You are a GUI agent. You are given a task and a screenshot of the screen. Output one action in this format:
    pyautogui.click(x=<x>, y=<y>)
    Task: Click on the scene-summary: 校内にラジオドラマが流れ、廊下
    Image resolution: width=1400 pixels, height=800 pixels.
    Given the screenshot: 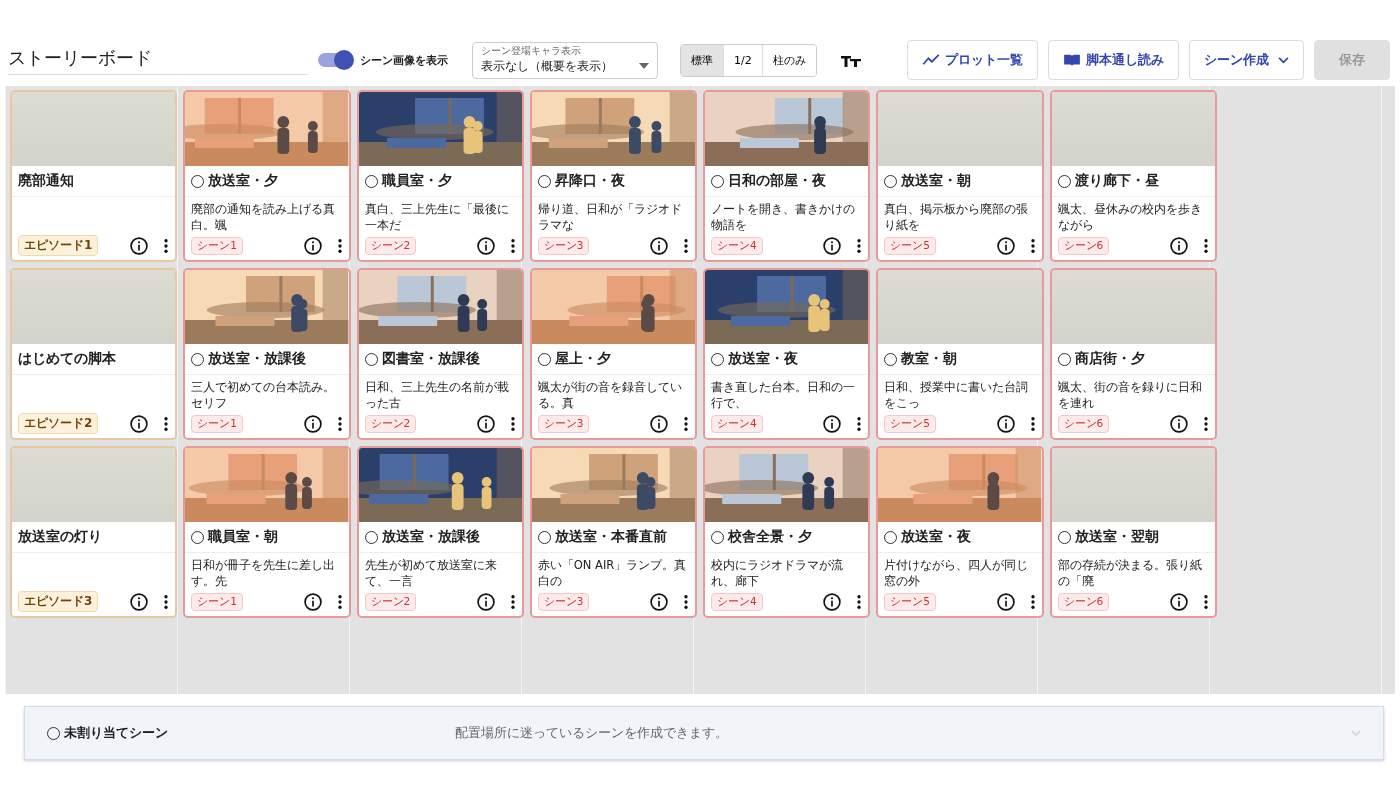 What is the action you would take?
    pyautogui.click(x=777, y=573)
    